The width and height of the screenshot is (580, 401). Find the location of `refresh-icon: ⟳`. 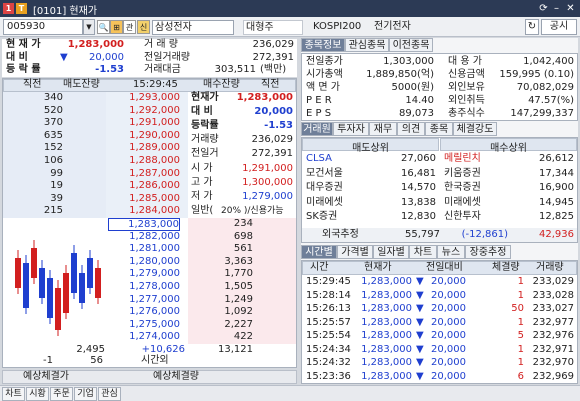

refresh-icon: ⟳ is located at coordinates (543, 8).